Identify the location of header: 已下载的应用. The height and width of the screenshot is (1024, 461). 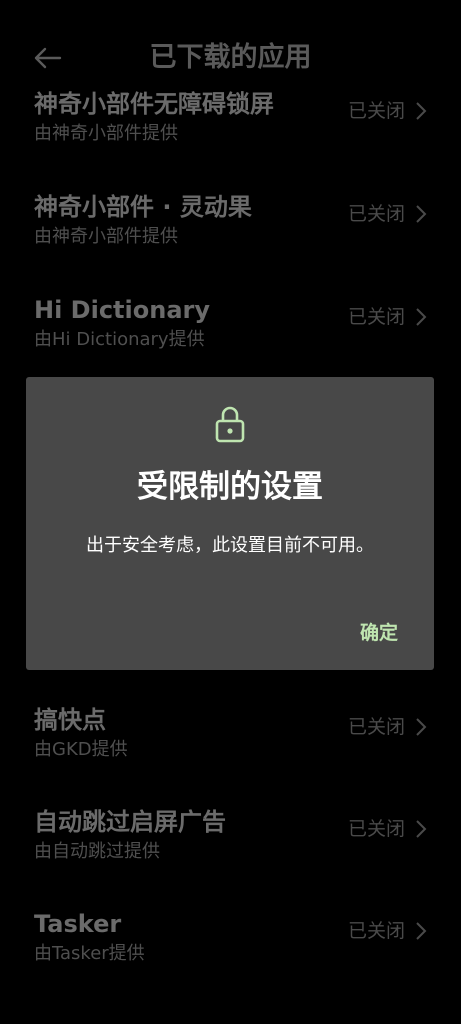
(230, 45).